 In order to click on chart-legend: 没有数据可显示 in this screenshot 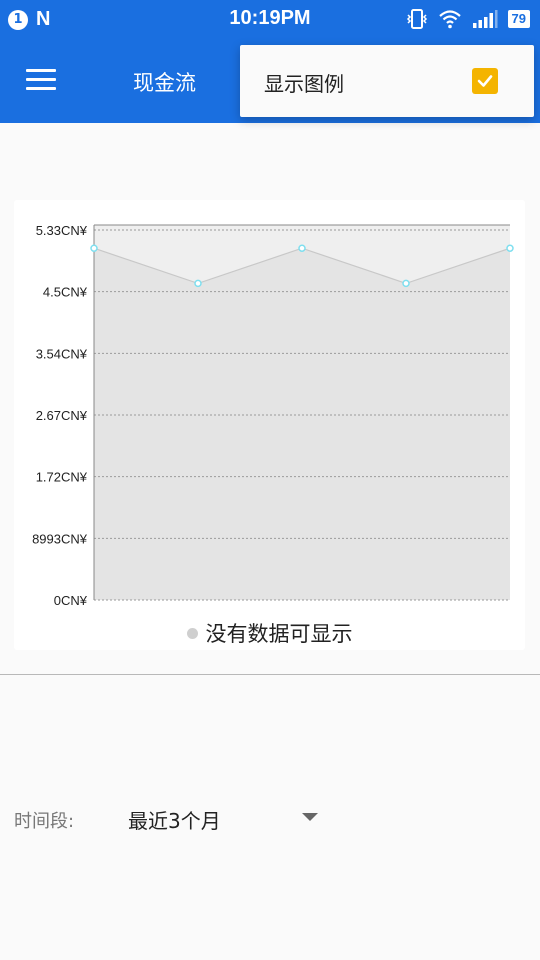, I will do `click(269, 633)`.